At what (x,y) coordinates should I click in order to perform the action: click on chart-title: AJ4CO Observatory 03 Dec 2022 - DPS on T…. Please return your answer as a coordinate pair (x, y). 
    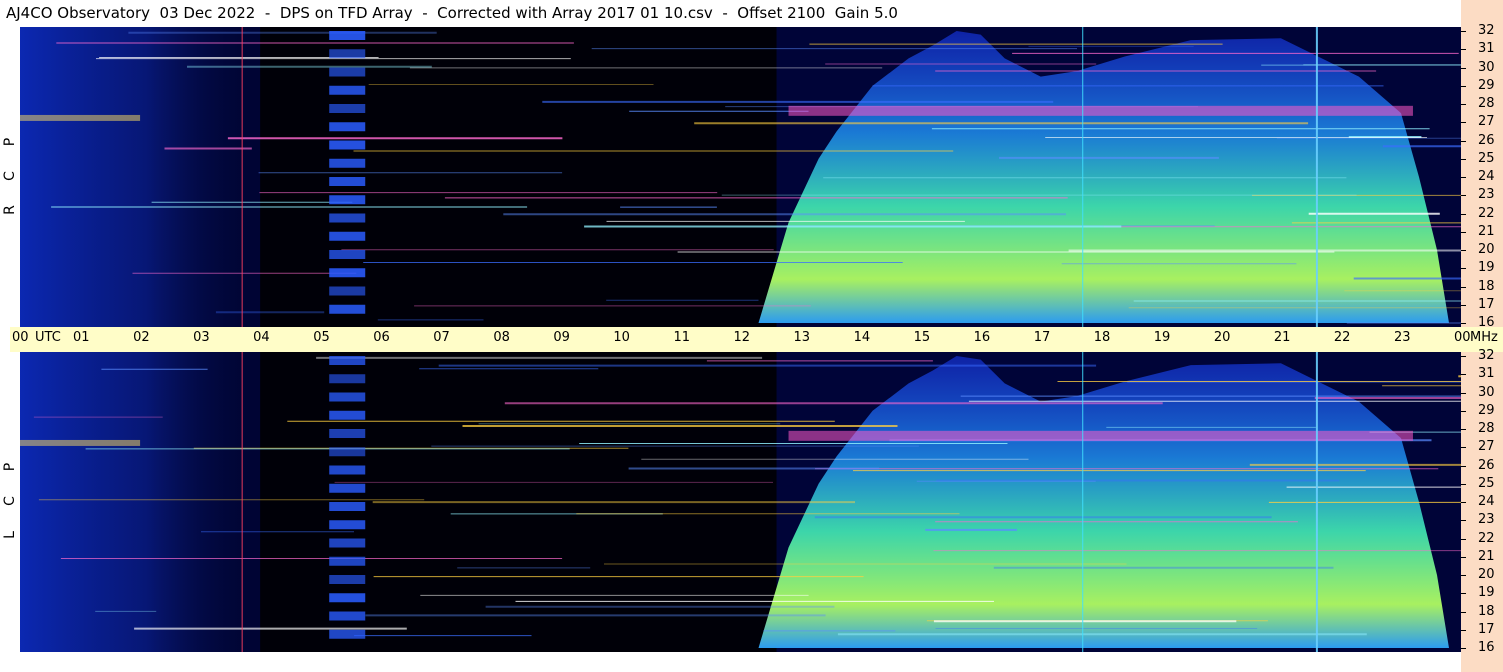
    Looking at the image, I should click on (733, 13).